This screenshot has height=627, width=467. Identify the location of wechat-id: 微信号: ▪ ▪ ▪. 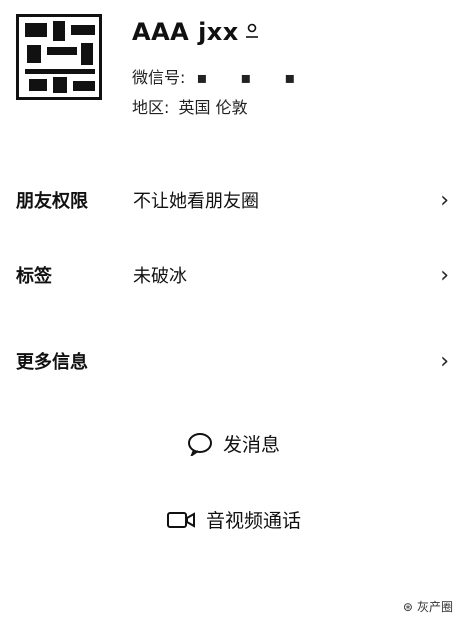
(220, 76).